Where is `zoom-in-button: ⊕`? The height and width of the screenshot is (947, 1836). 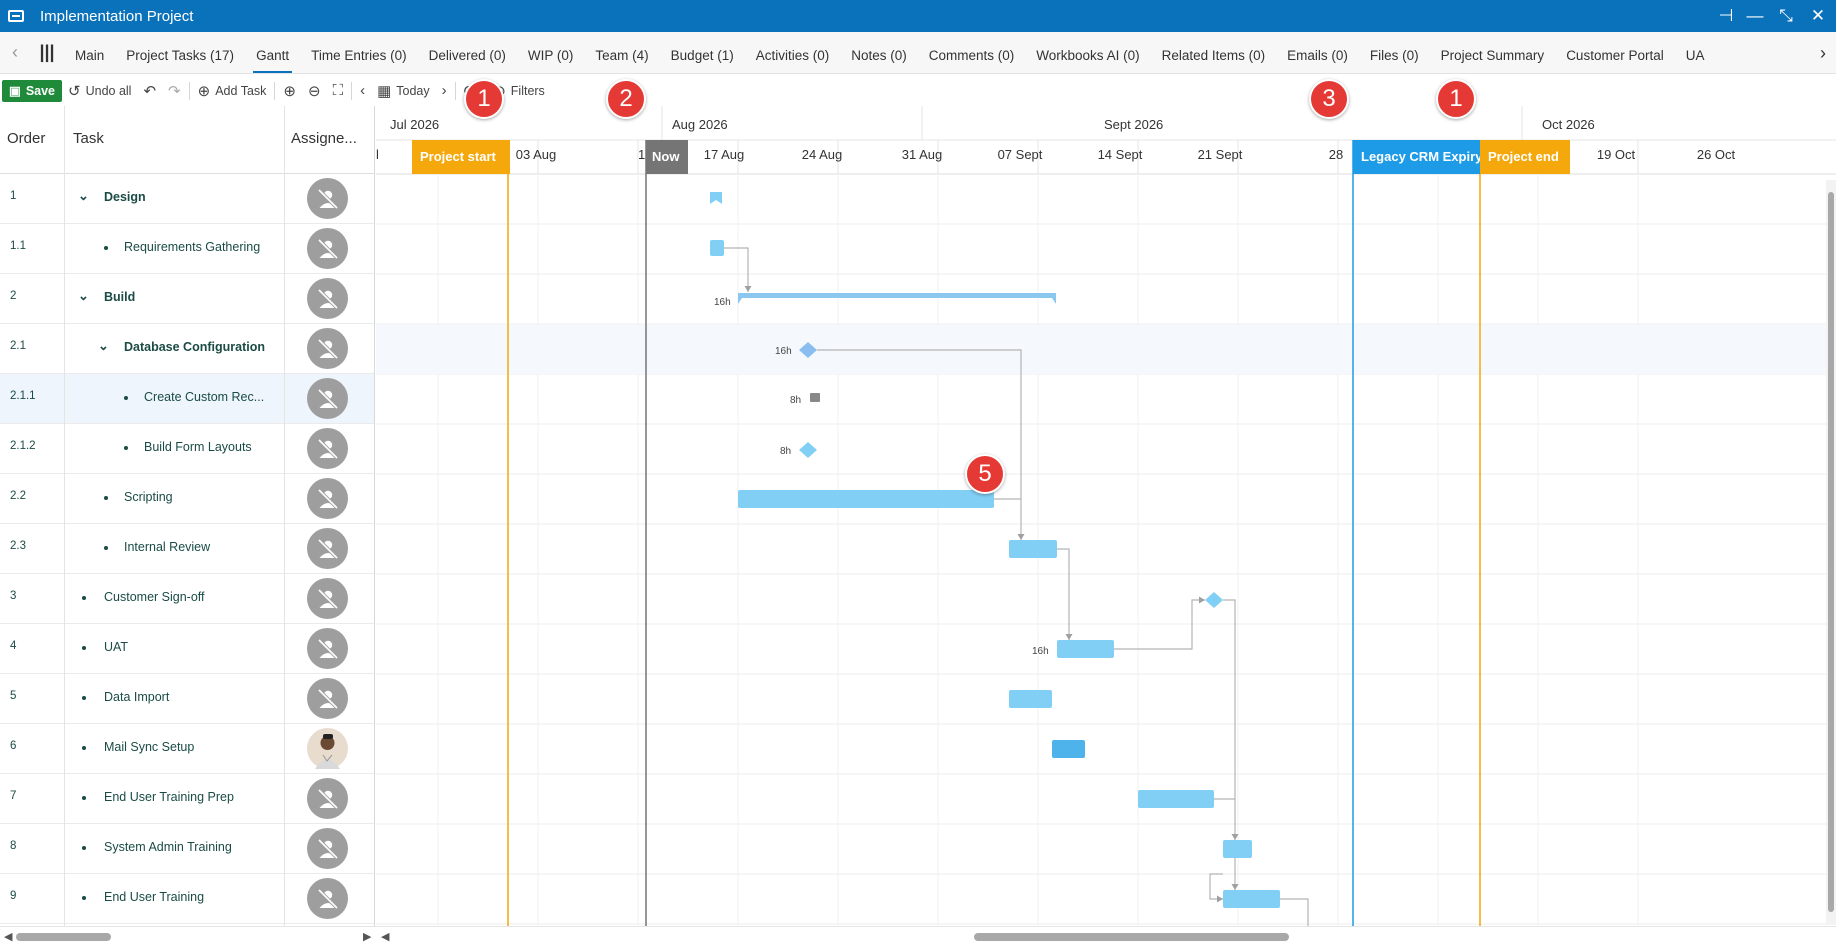 zoom-in-button: ⊕ is located at coordinates (289, 91).